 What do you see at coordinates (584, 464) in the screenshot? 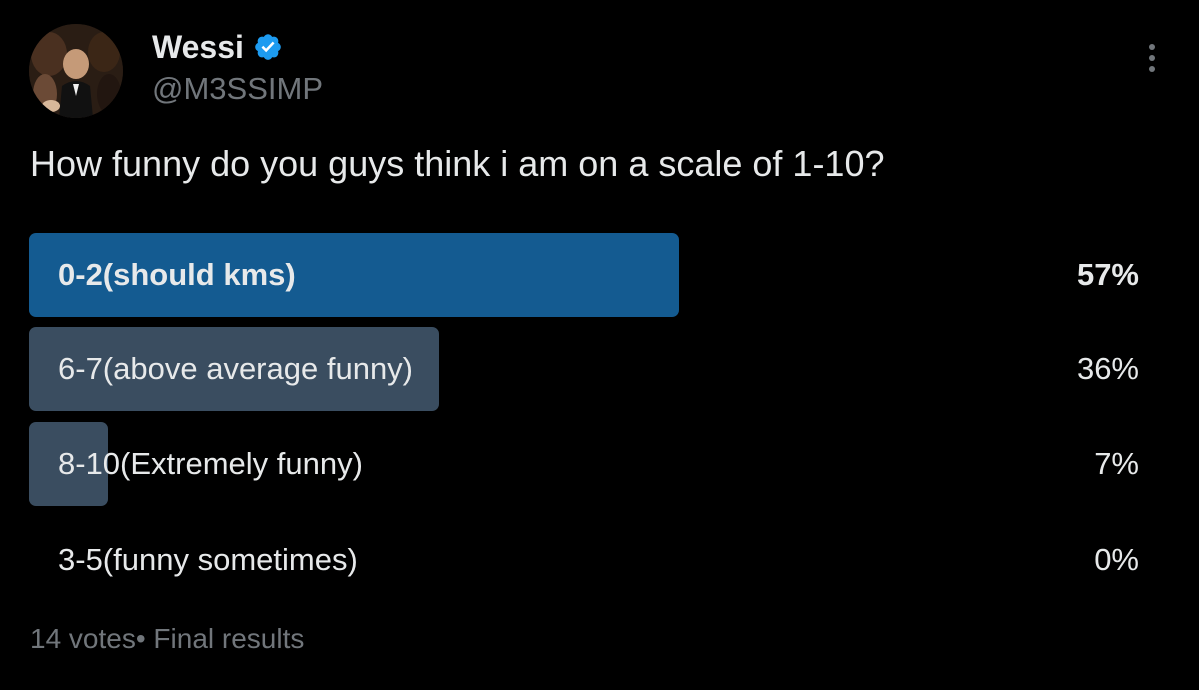
I see `poll-option: 8-10(Extremely funny) 7%` at bounding box center [584, 464].